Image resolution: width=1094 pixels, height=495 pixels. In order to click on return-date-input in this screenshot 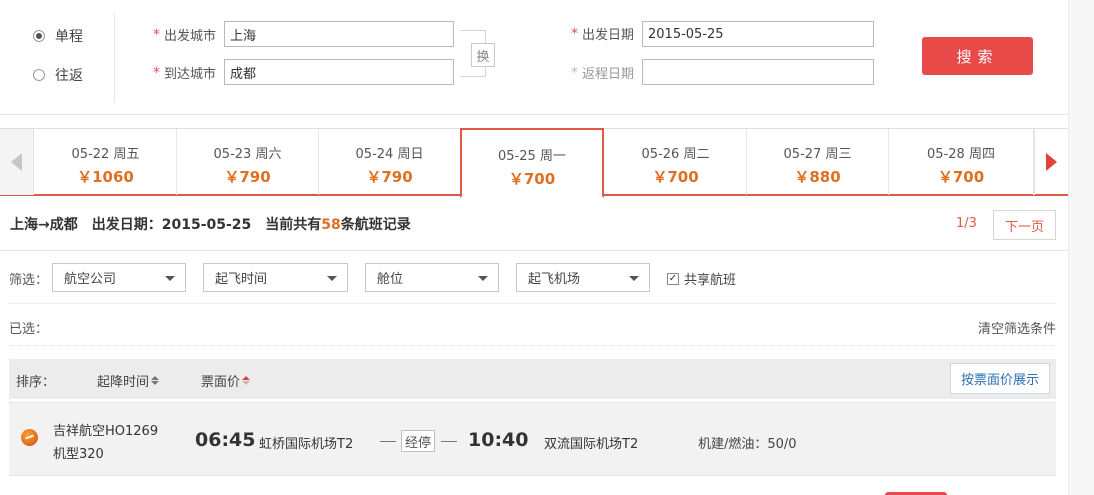, I will do `click(758, 72)`.